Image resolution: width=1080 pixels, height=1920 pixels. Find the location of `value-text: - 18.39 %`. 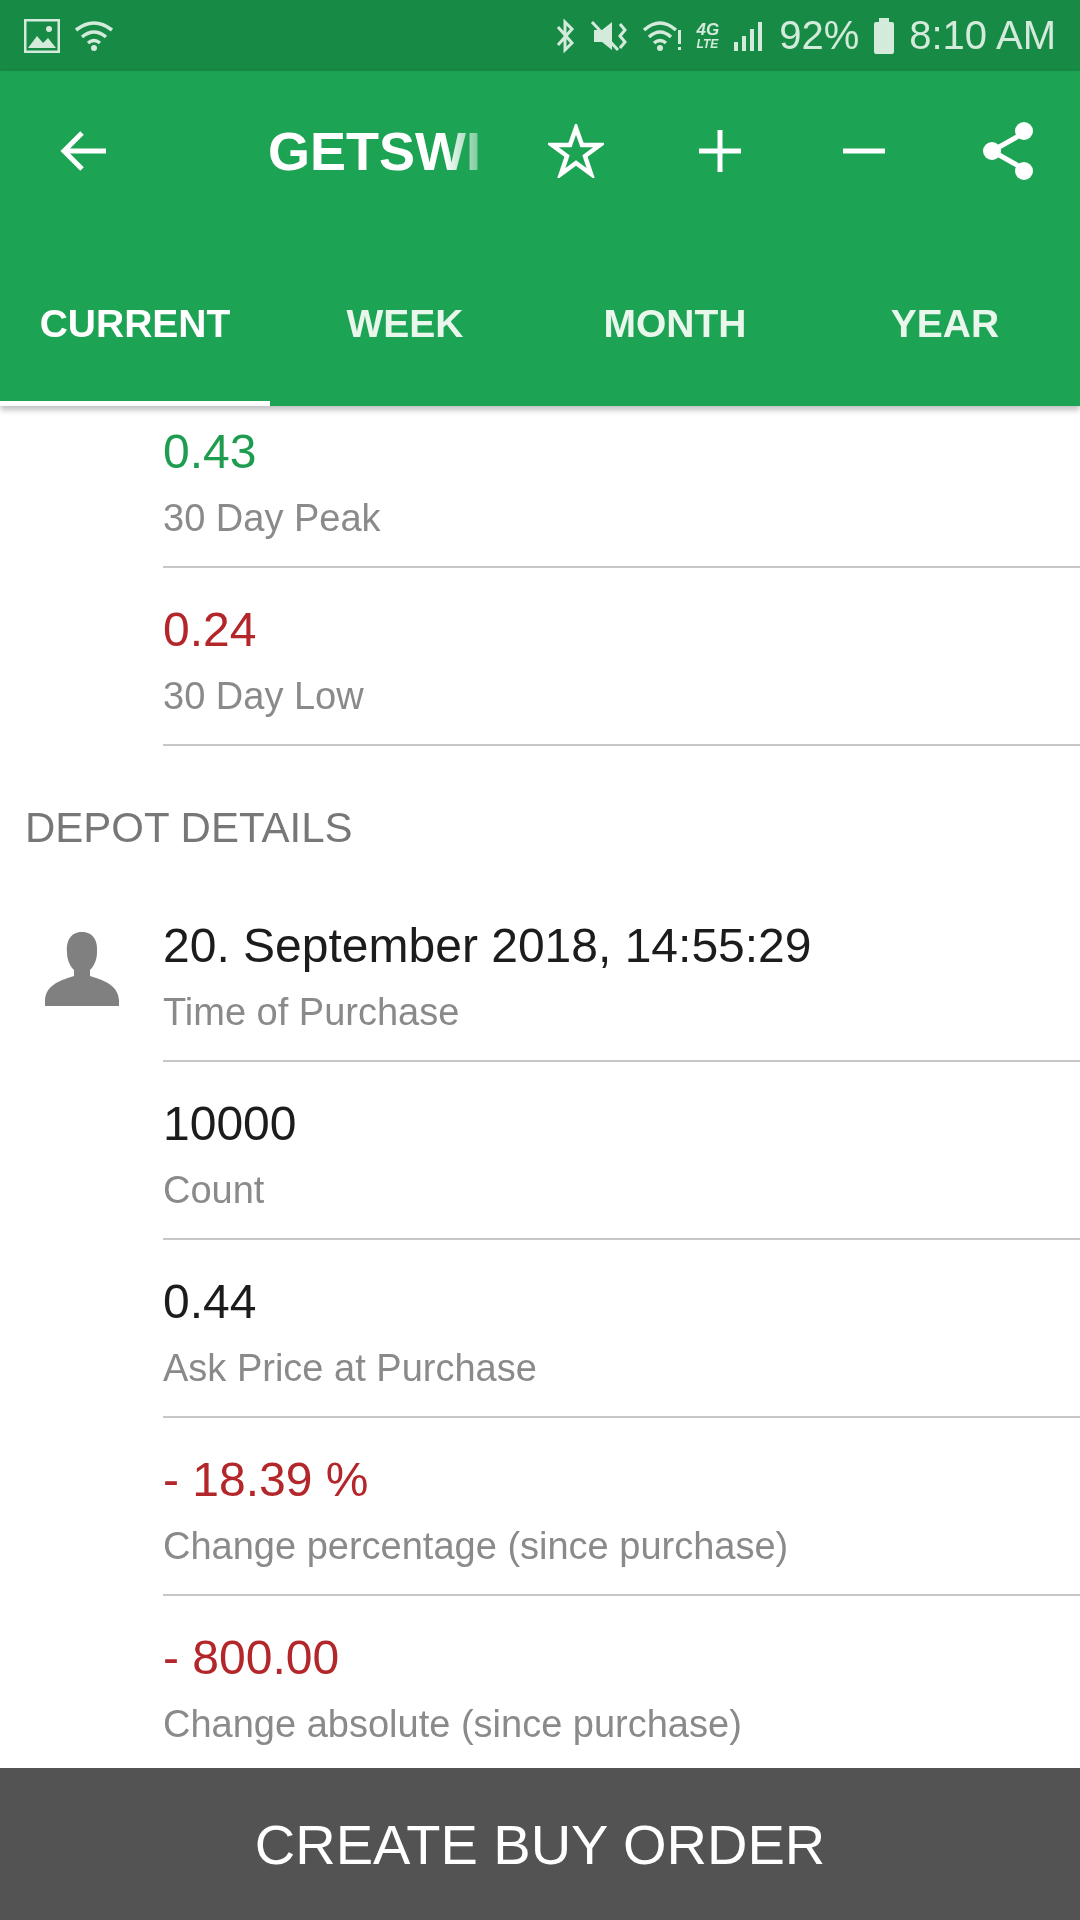

value-text: - 18.39 % is located at coordinates (266, 1480).